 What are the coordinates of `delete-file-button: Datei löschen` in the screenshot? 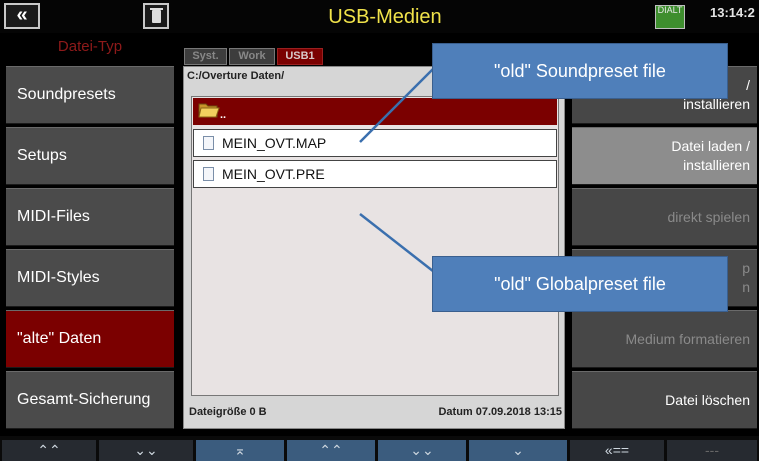 It's located at (664, 400).